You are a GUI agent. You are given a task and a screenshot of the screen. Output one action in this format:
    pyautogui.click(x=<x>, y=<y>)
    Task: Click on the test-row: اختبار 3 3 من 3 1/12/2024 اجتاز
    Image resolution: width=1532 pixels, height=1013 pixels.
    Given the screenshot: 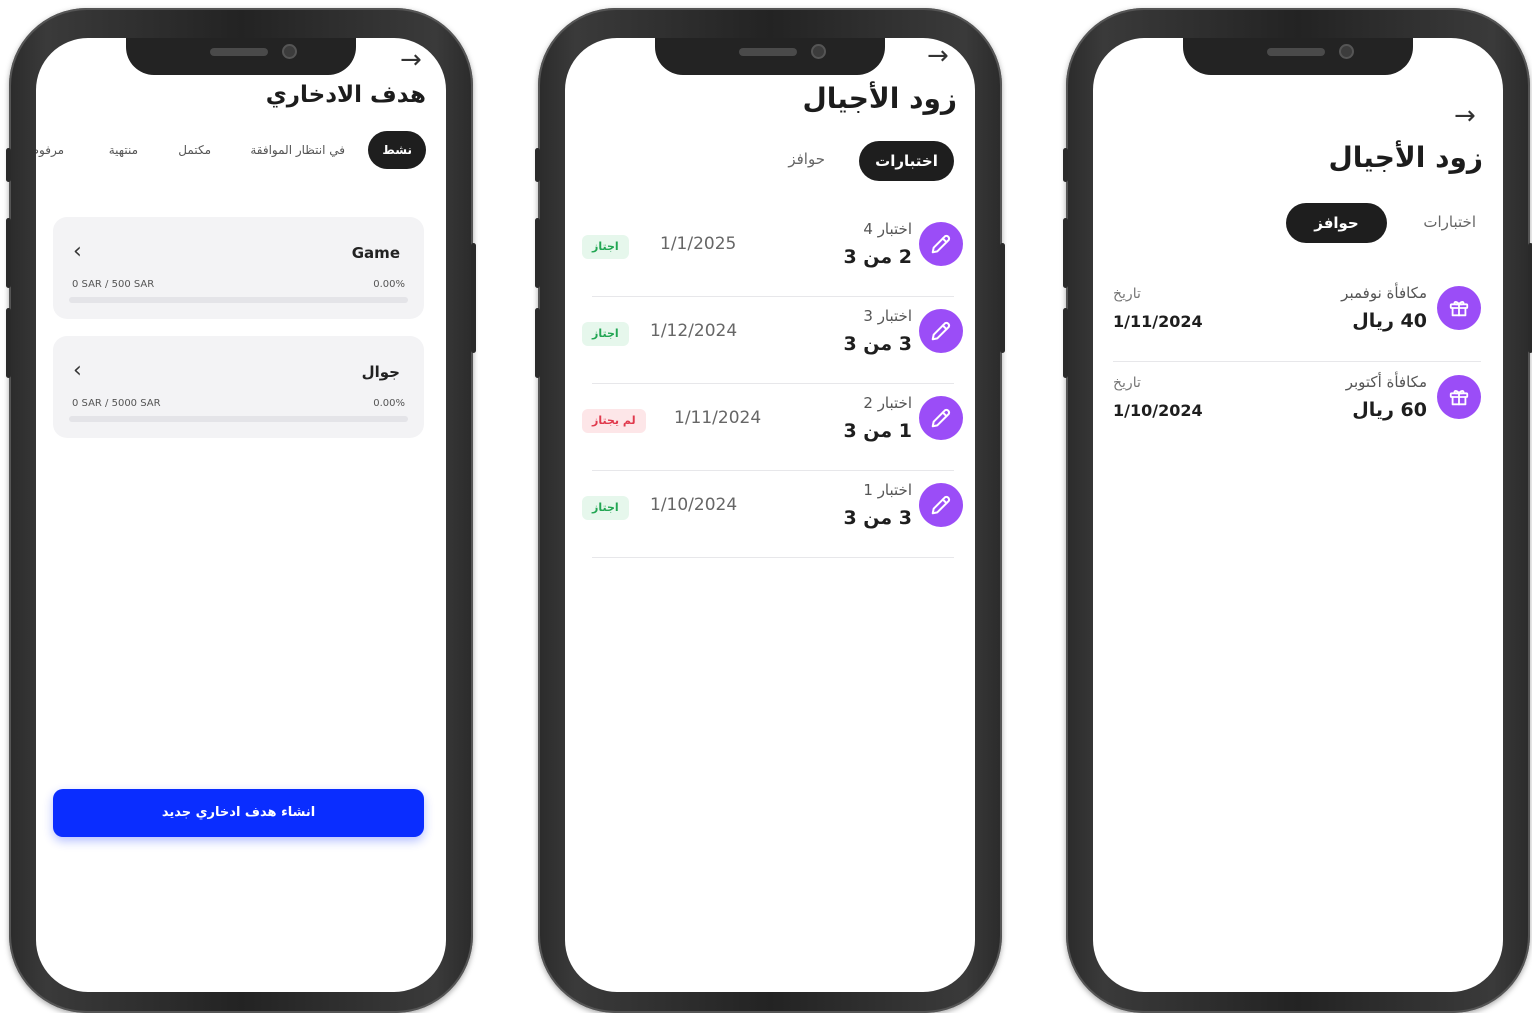 What is the action you would take?
    pyautogui.click(x=772, y=340)
    